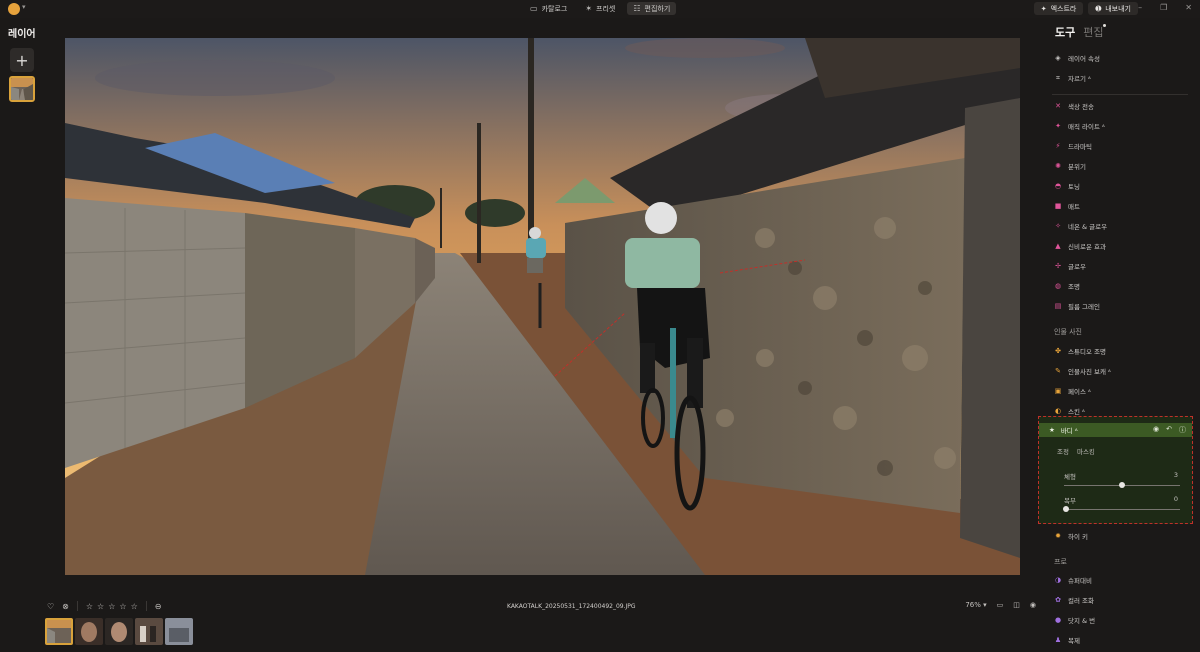 Image resolution: width=1200 pixels, height=652 pixels. I want to click on tool-color-transfer: ✕ 색상 전송, so click(1074, 106).